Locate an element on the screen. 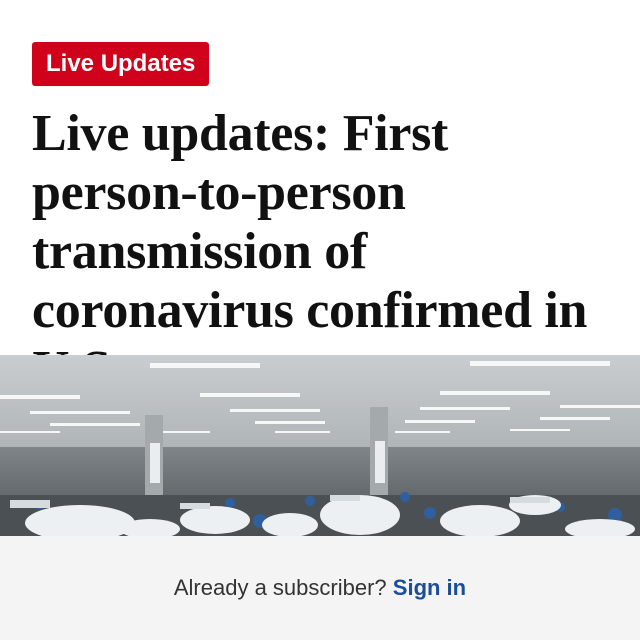 The height and width of the screenshot is (640, 640). subscriber-prompt-text: Already a subscriber? is located at coordinates (280, 587).